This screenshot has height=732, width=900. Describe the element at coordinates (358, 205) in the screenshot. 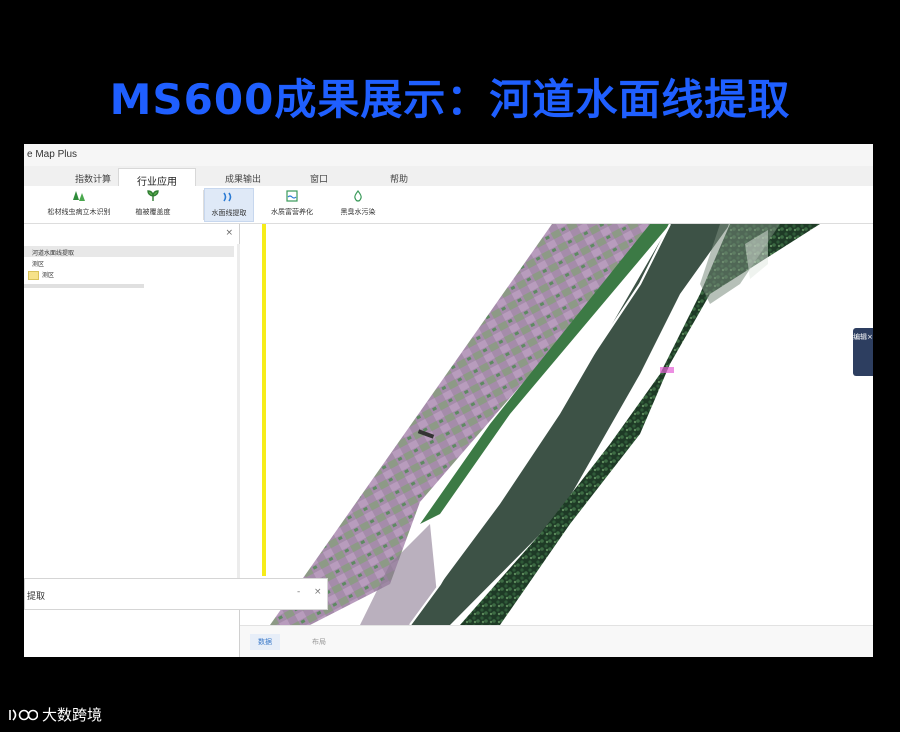

I see `black-water-button: 黑臭水污染` at that location.